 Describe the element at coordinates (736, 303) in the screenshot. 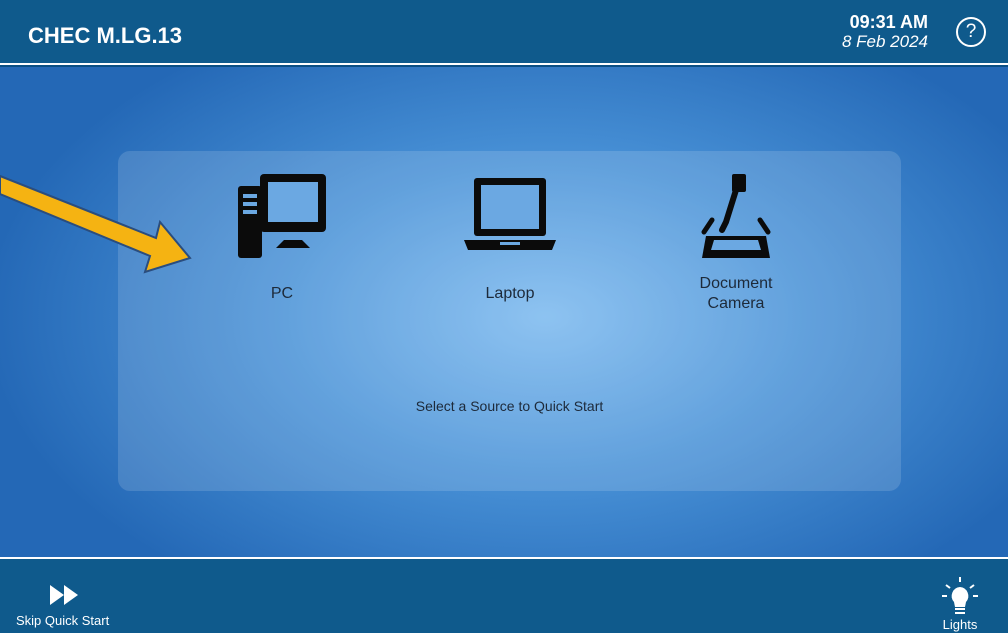

I see `source-document-camera-label-line2: Camera` at that location.